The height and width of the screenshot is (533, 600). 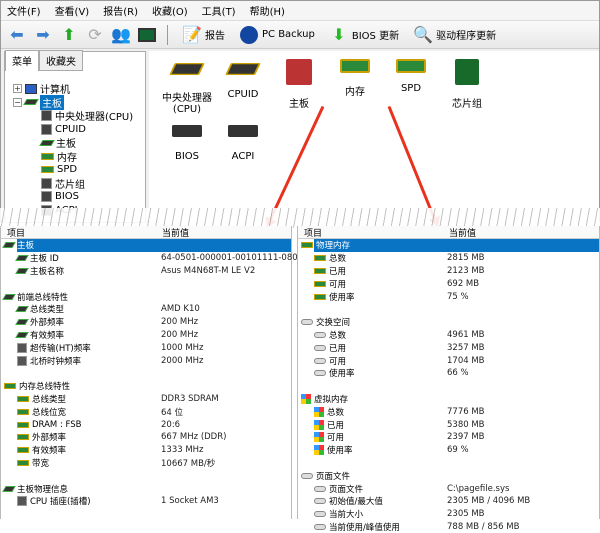 I want to click on table-row: 总数 2815 MB, so click(x=448, y=258).